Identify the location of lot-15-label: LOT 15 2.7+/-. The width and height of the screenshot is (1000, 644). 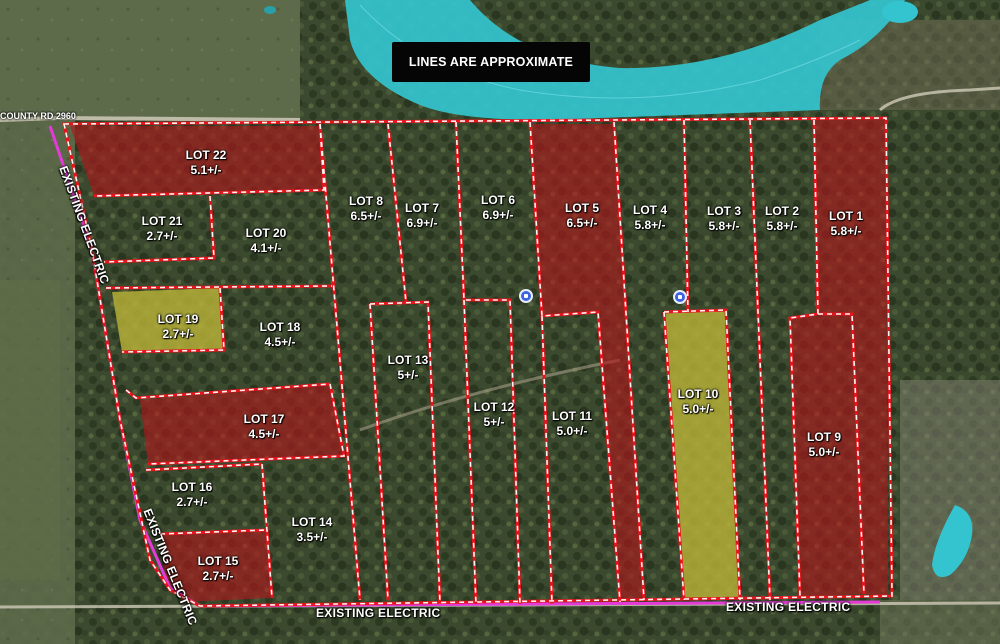
(218, 569).